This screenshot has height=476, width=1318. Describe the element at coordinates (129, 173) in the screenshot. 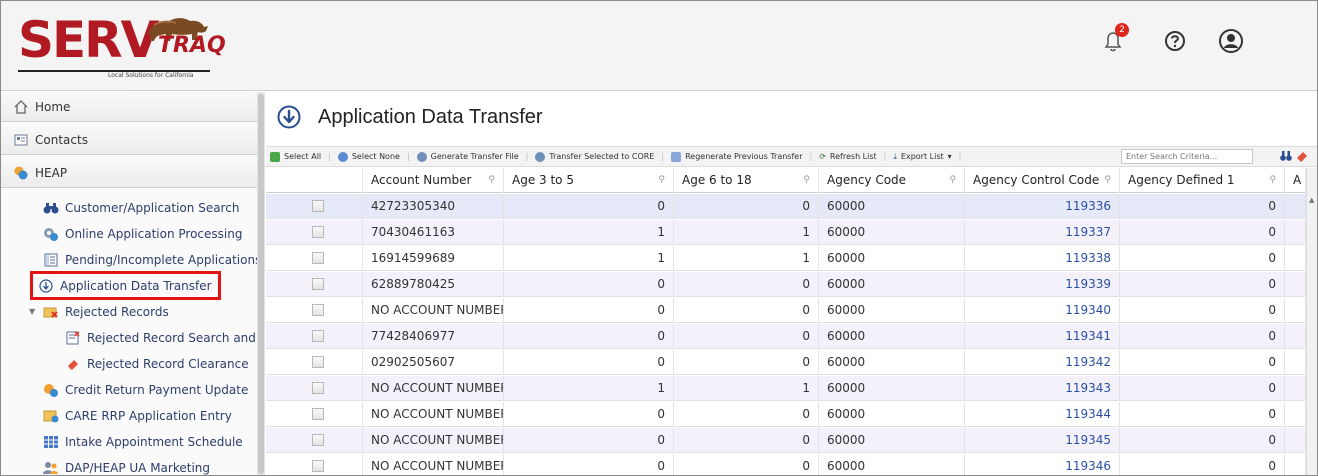

I see `nav-heap: HEAP` at that location.